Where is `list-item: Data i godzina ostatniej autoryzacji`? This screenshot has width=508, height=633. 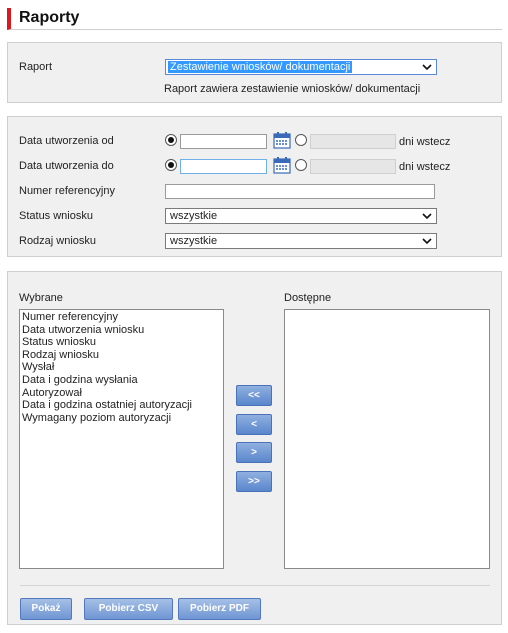 list-item: Data i godzina ostatniej autoryzacji is located at coordinates (121, 405).